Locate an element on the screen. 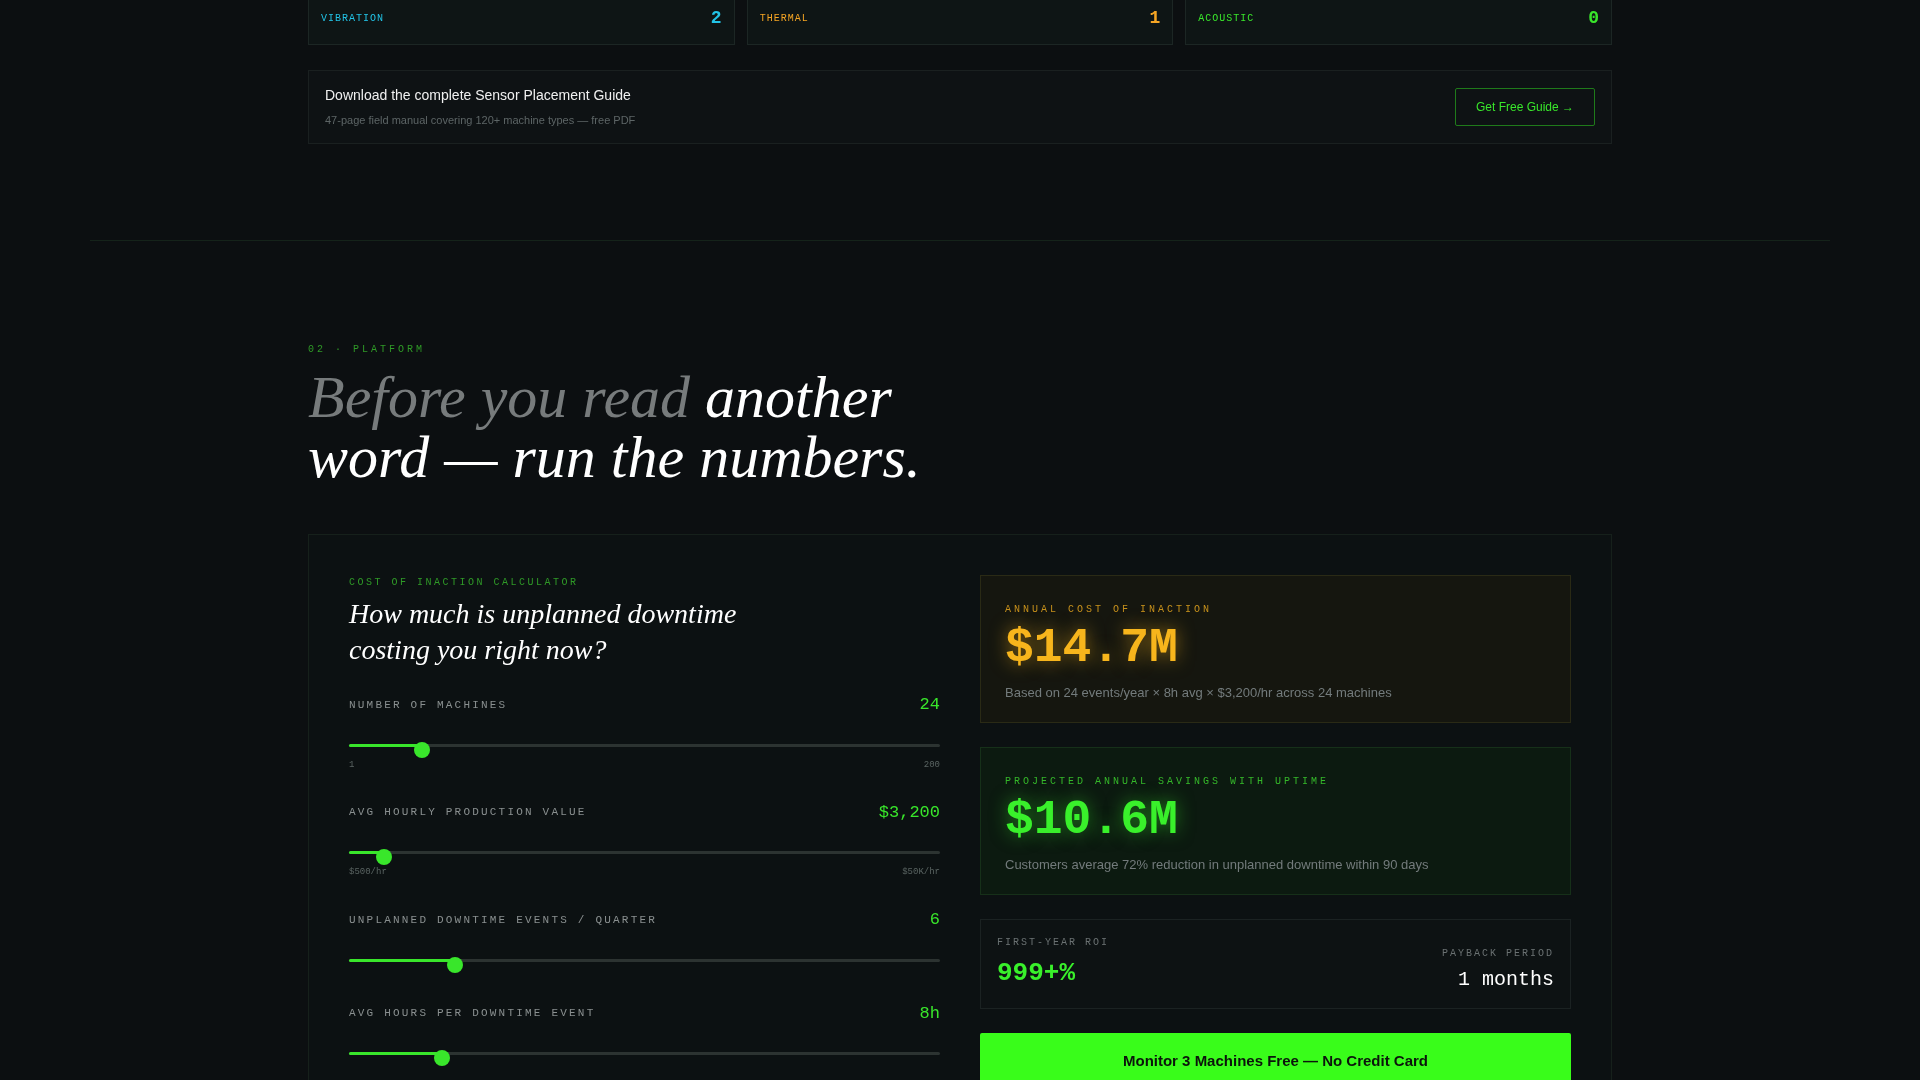 The width and height of the screenshot is (1920, 1080). slider-label: AVG HOURLY PRODUCTION VALUE is located at coordinates (468, 812).